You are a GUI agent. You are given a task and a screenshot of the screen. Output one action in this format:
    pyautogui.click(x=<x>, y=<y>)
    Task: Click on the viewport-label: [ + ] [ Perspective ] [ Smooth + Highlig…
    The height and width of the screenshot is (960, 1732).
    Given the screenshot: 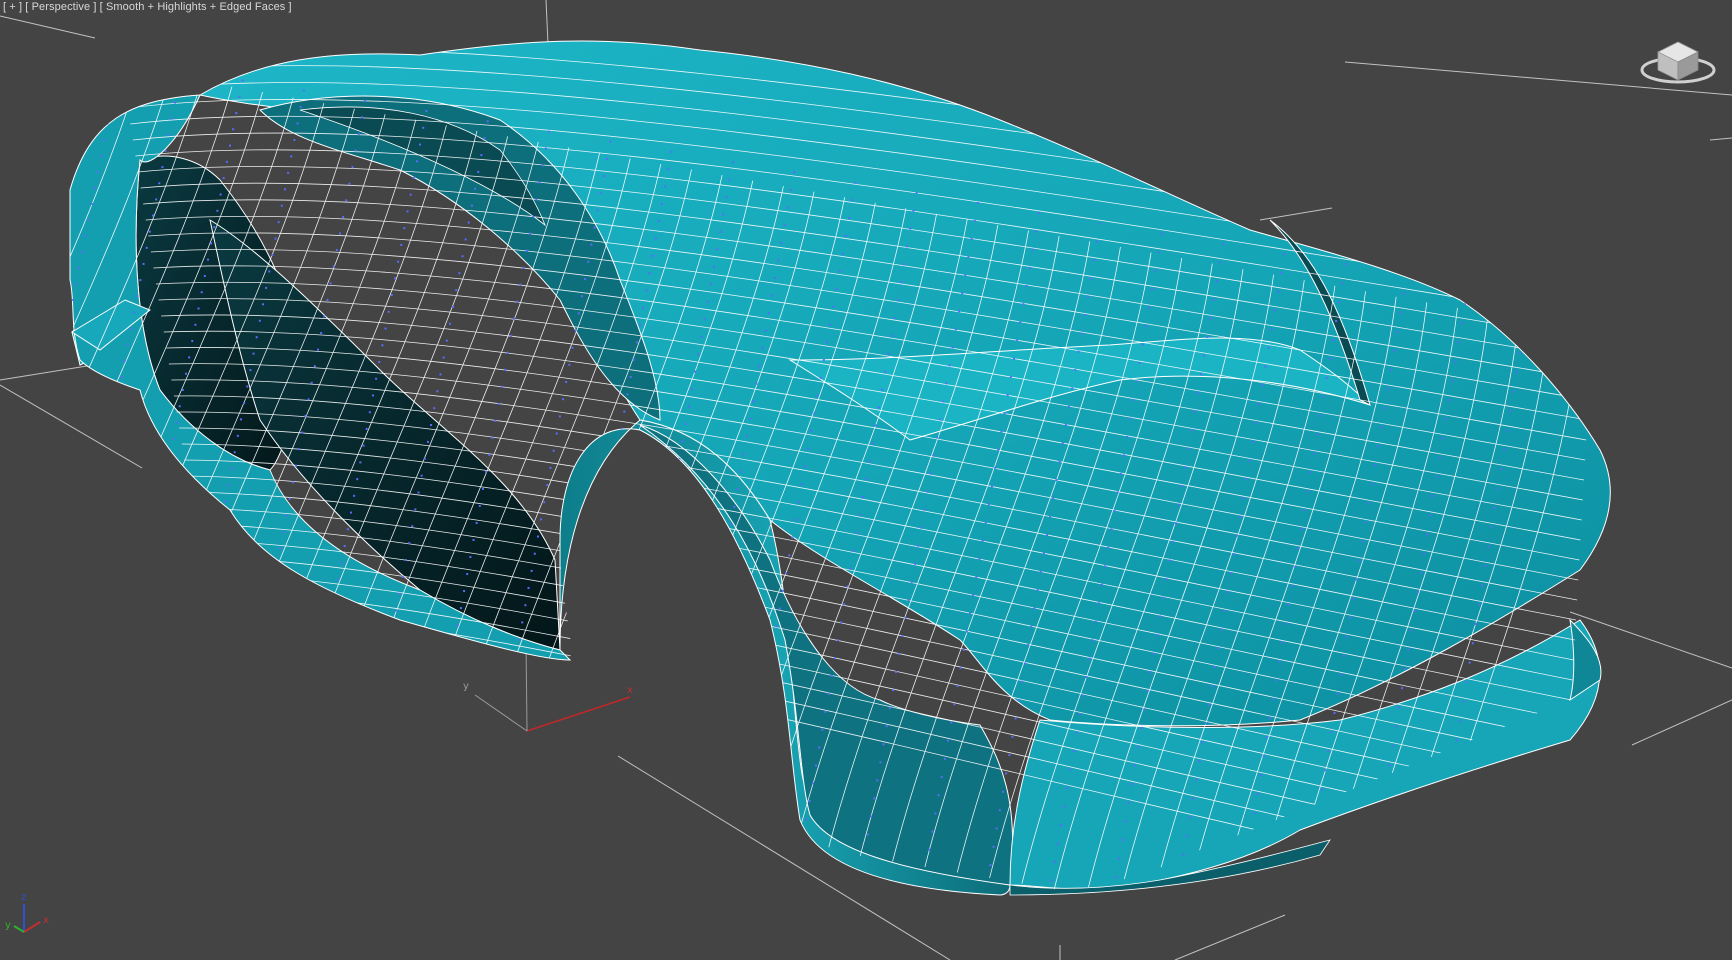 What is the action you would take?
    pyautogui.click(x=147, y=7)
    